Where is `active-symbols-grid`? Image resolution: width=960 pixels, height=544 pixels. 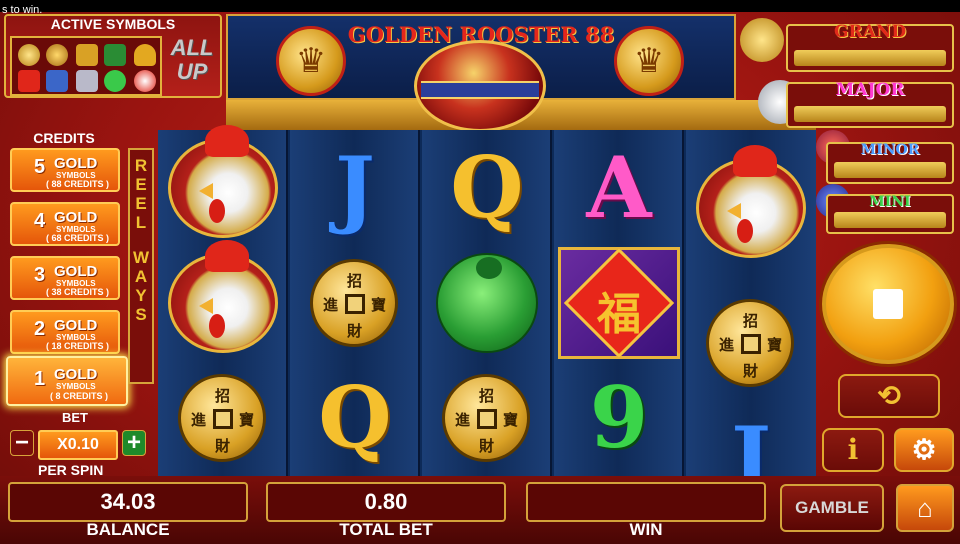 active-symbols-grid is located at coordinates (86, 66).